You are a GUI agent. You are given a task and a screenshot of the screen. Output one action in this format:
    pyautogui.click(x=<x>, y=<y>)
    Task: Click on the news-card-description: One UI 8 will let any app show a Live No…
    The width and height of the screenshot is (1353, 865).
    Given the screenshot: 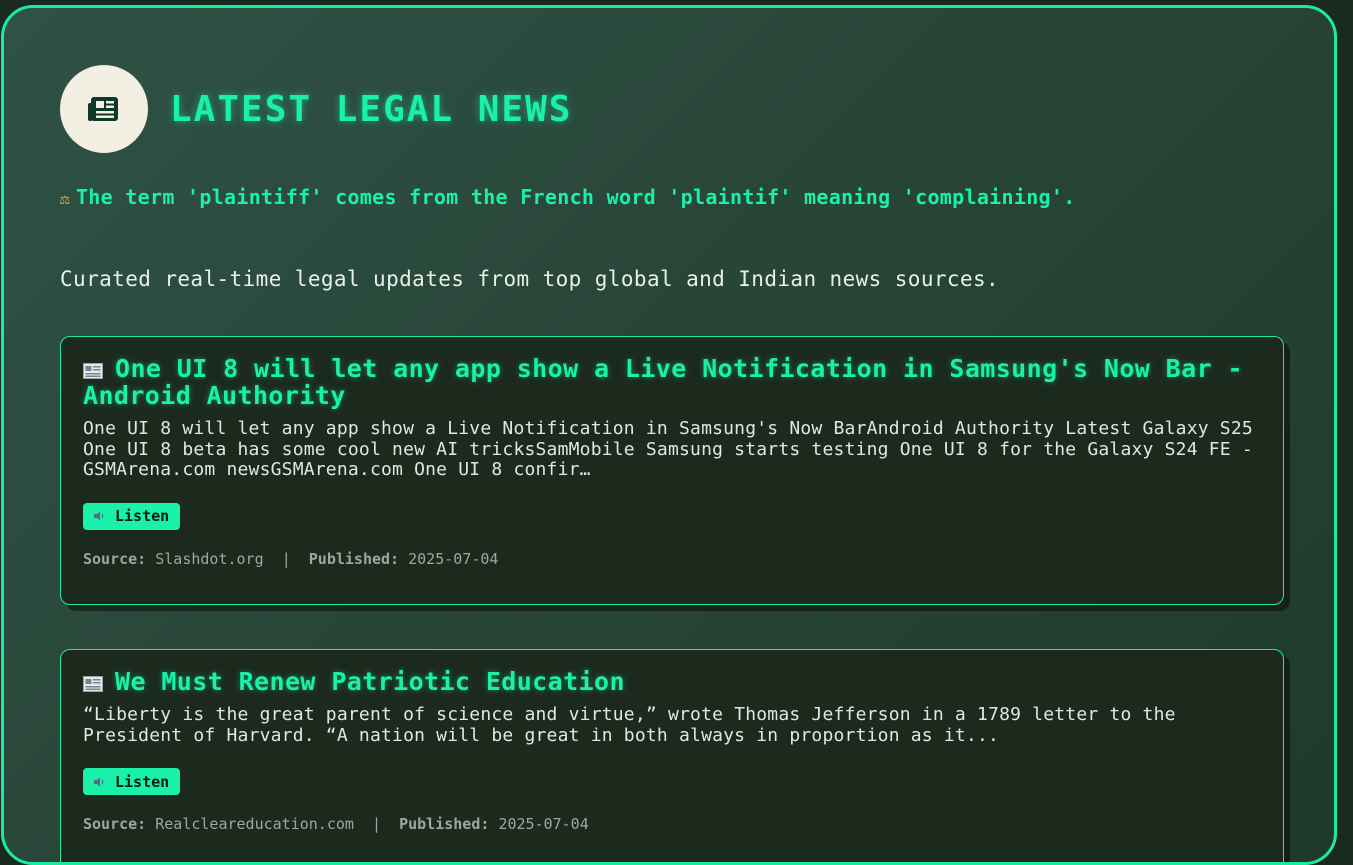 What is the action you would take?
    pyautogui.click(x=668, y=449)
    